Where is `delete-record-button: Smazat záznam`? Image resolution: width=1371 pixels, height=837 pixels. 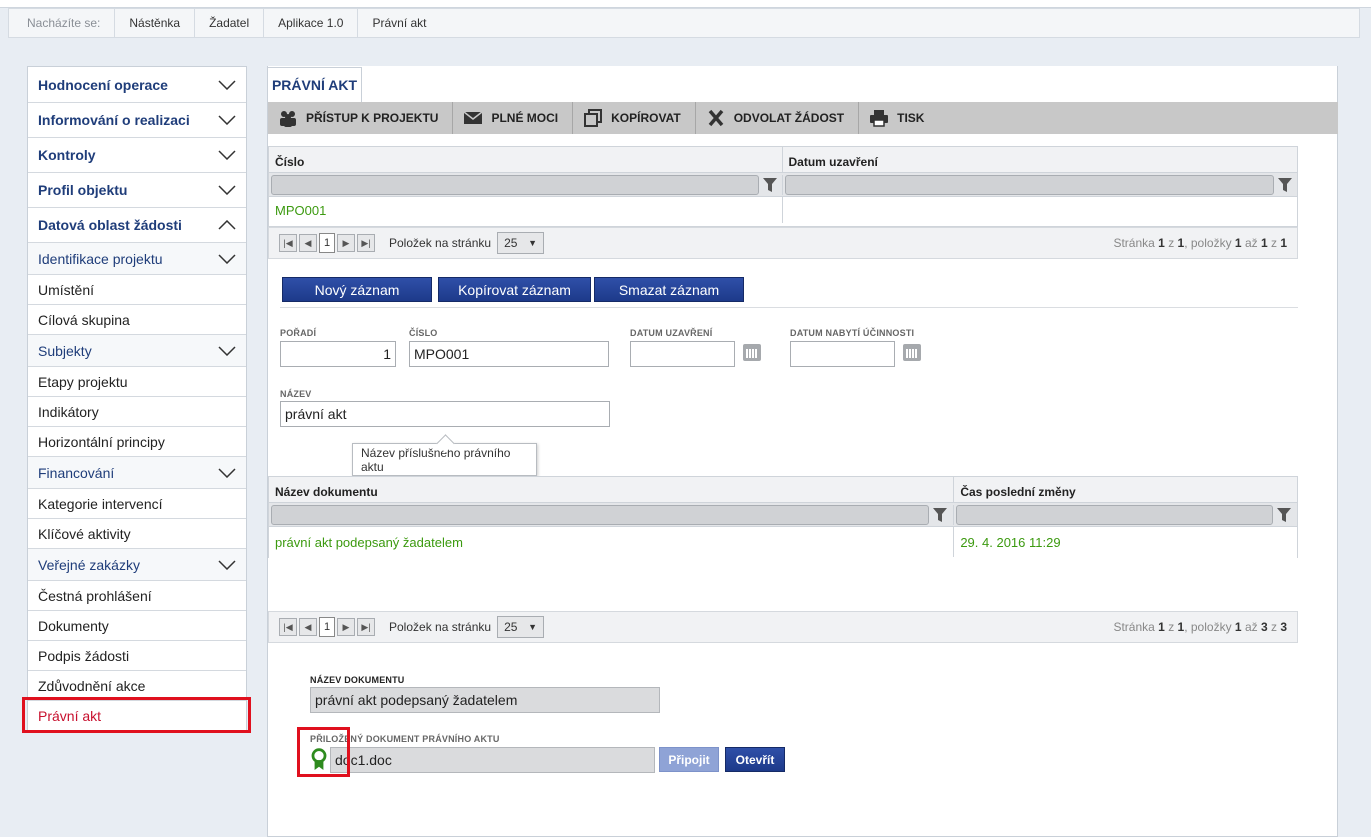 delete-record-button: Smazat záznam is located at coordinates (669, 289).